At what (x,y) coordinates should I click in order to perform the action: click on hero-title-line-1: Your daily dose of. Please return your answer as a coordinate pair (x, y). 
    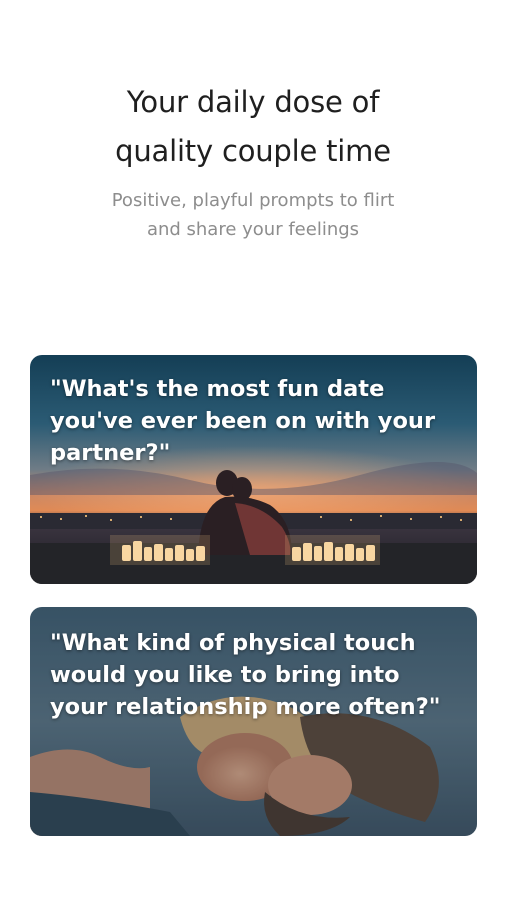
    Looking at the image, I should click on (253, 102).